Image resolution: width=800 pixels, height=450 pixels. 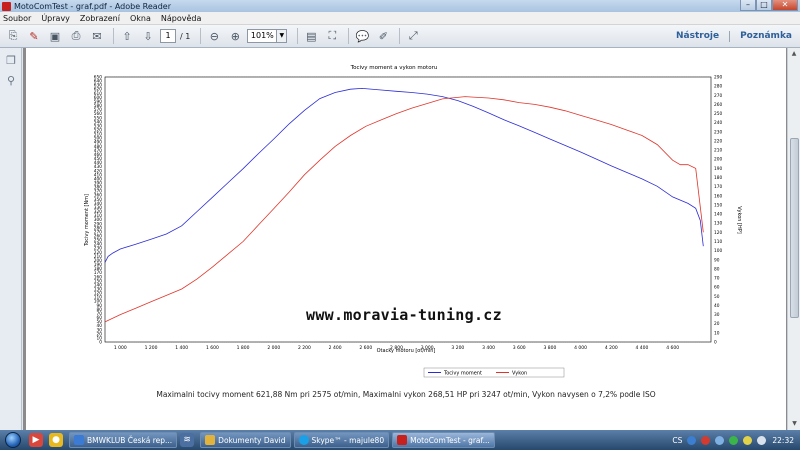 What do you see at coordinates (794, 228) in the screenshot?
I see `scroll-thumb` at bounding box center [794, 228].